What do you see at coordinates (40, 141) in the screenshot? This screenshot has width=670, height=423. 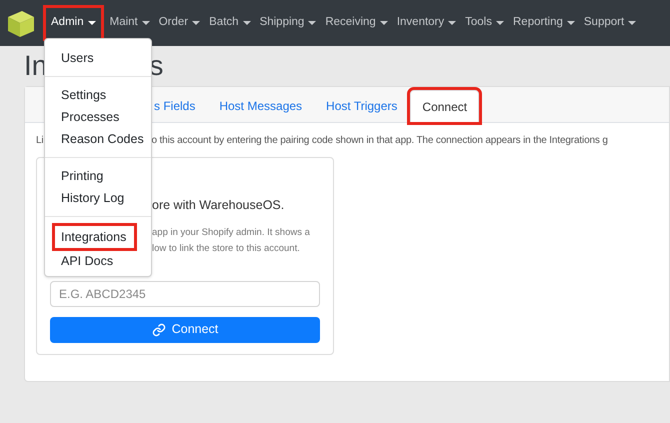 I see `intro-text: Li` at bounding box center [40, 141].